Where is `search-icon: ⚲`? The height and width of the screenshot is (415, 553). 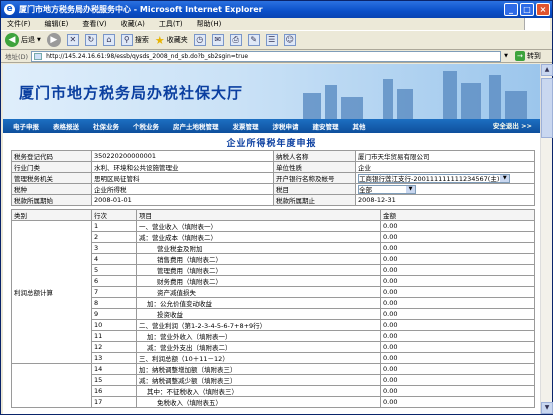
search-icon: ⚲ is located at coordinates (126, 40).